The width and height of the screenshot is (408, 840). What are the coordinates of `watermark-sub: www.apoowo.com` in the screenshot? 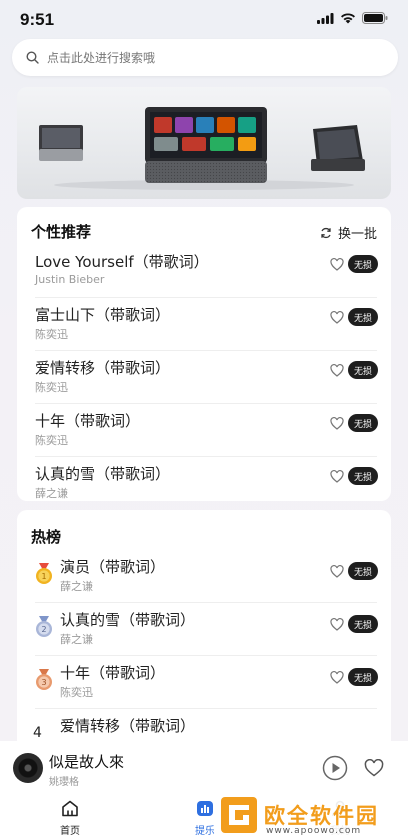 It's located at (314, 831).